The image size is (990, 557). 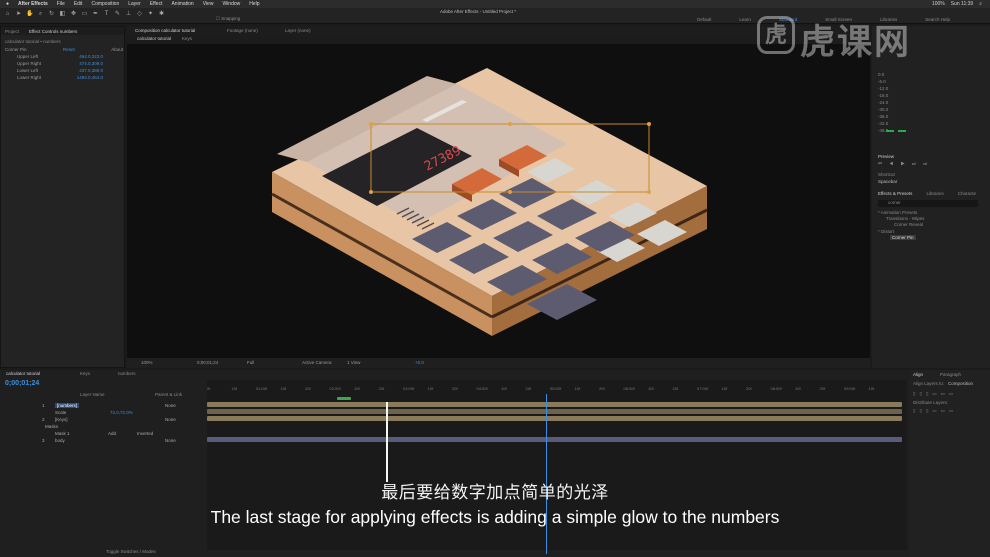 I want to click on align-to-select: Composition, so click(x=960, y=383).